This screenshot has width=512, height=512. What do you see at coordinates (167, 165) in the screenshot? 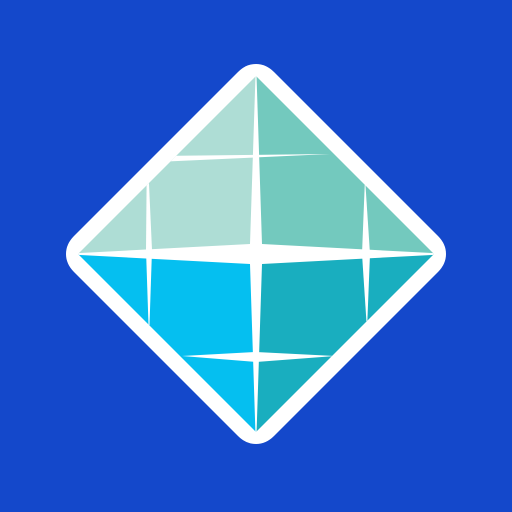
I see `quadrant-top-left` at bounding box center [167, 165].